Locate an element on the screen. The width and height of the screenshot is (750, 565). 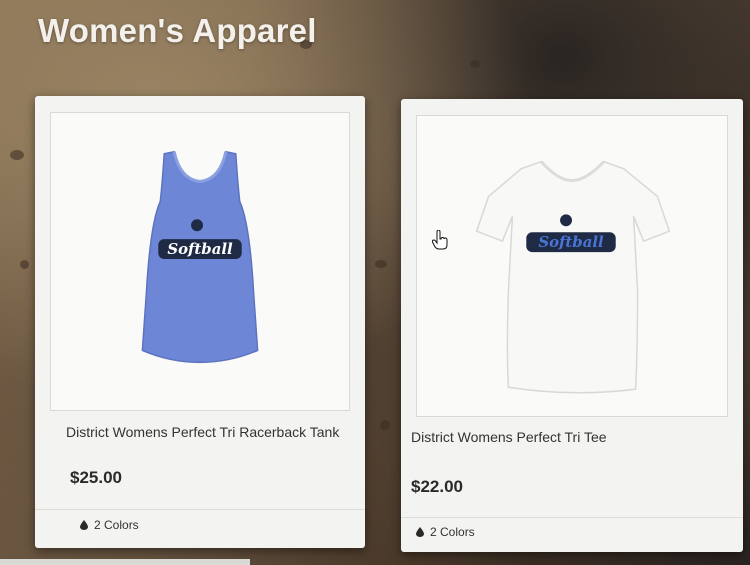
tshirt-image: Softball is located at coordinates (573, 277).